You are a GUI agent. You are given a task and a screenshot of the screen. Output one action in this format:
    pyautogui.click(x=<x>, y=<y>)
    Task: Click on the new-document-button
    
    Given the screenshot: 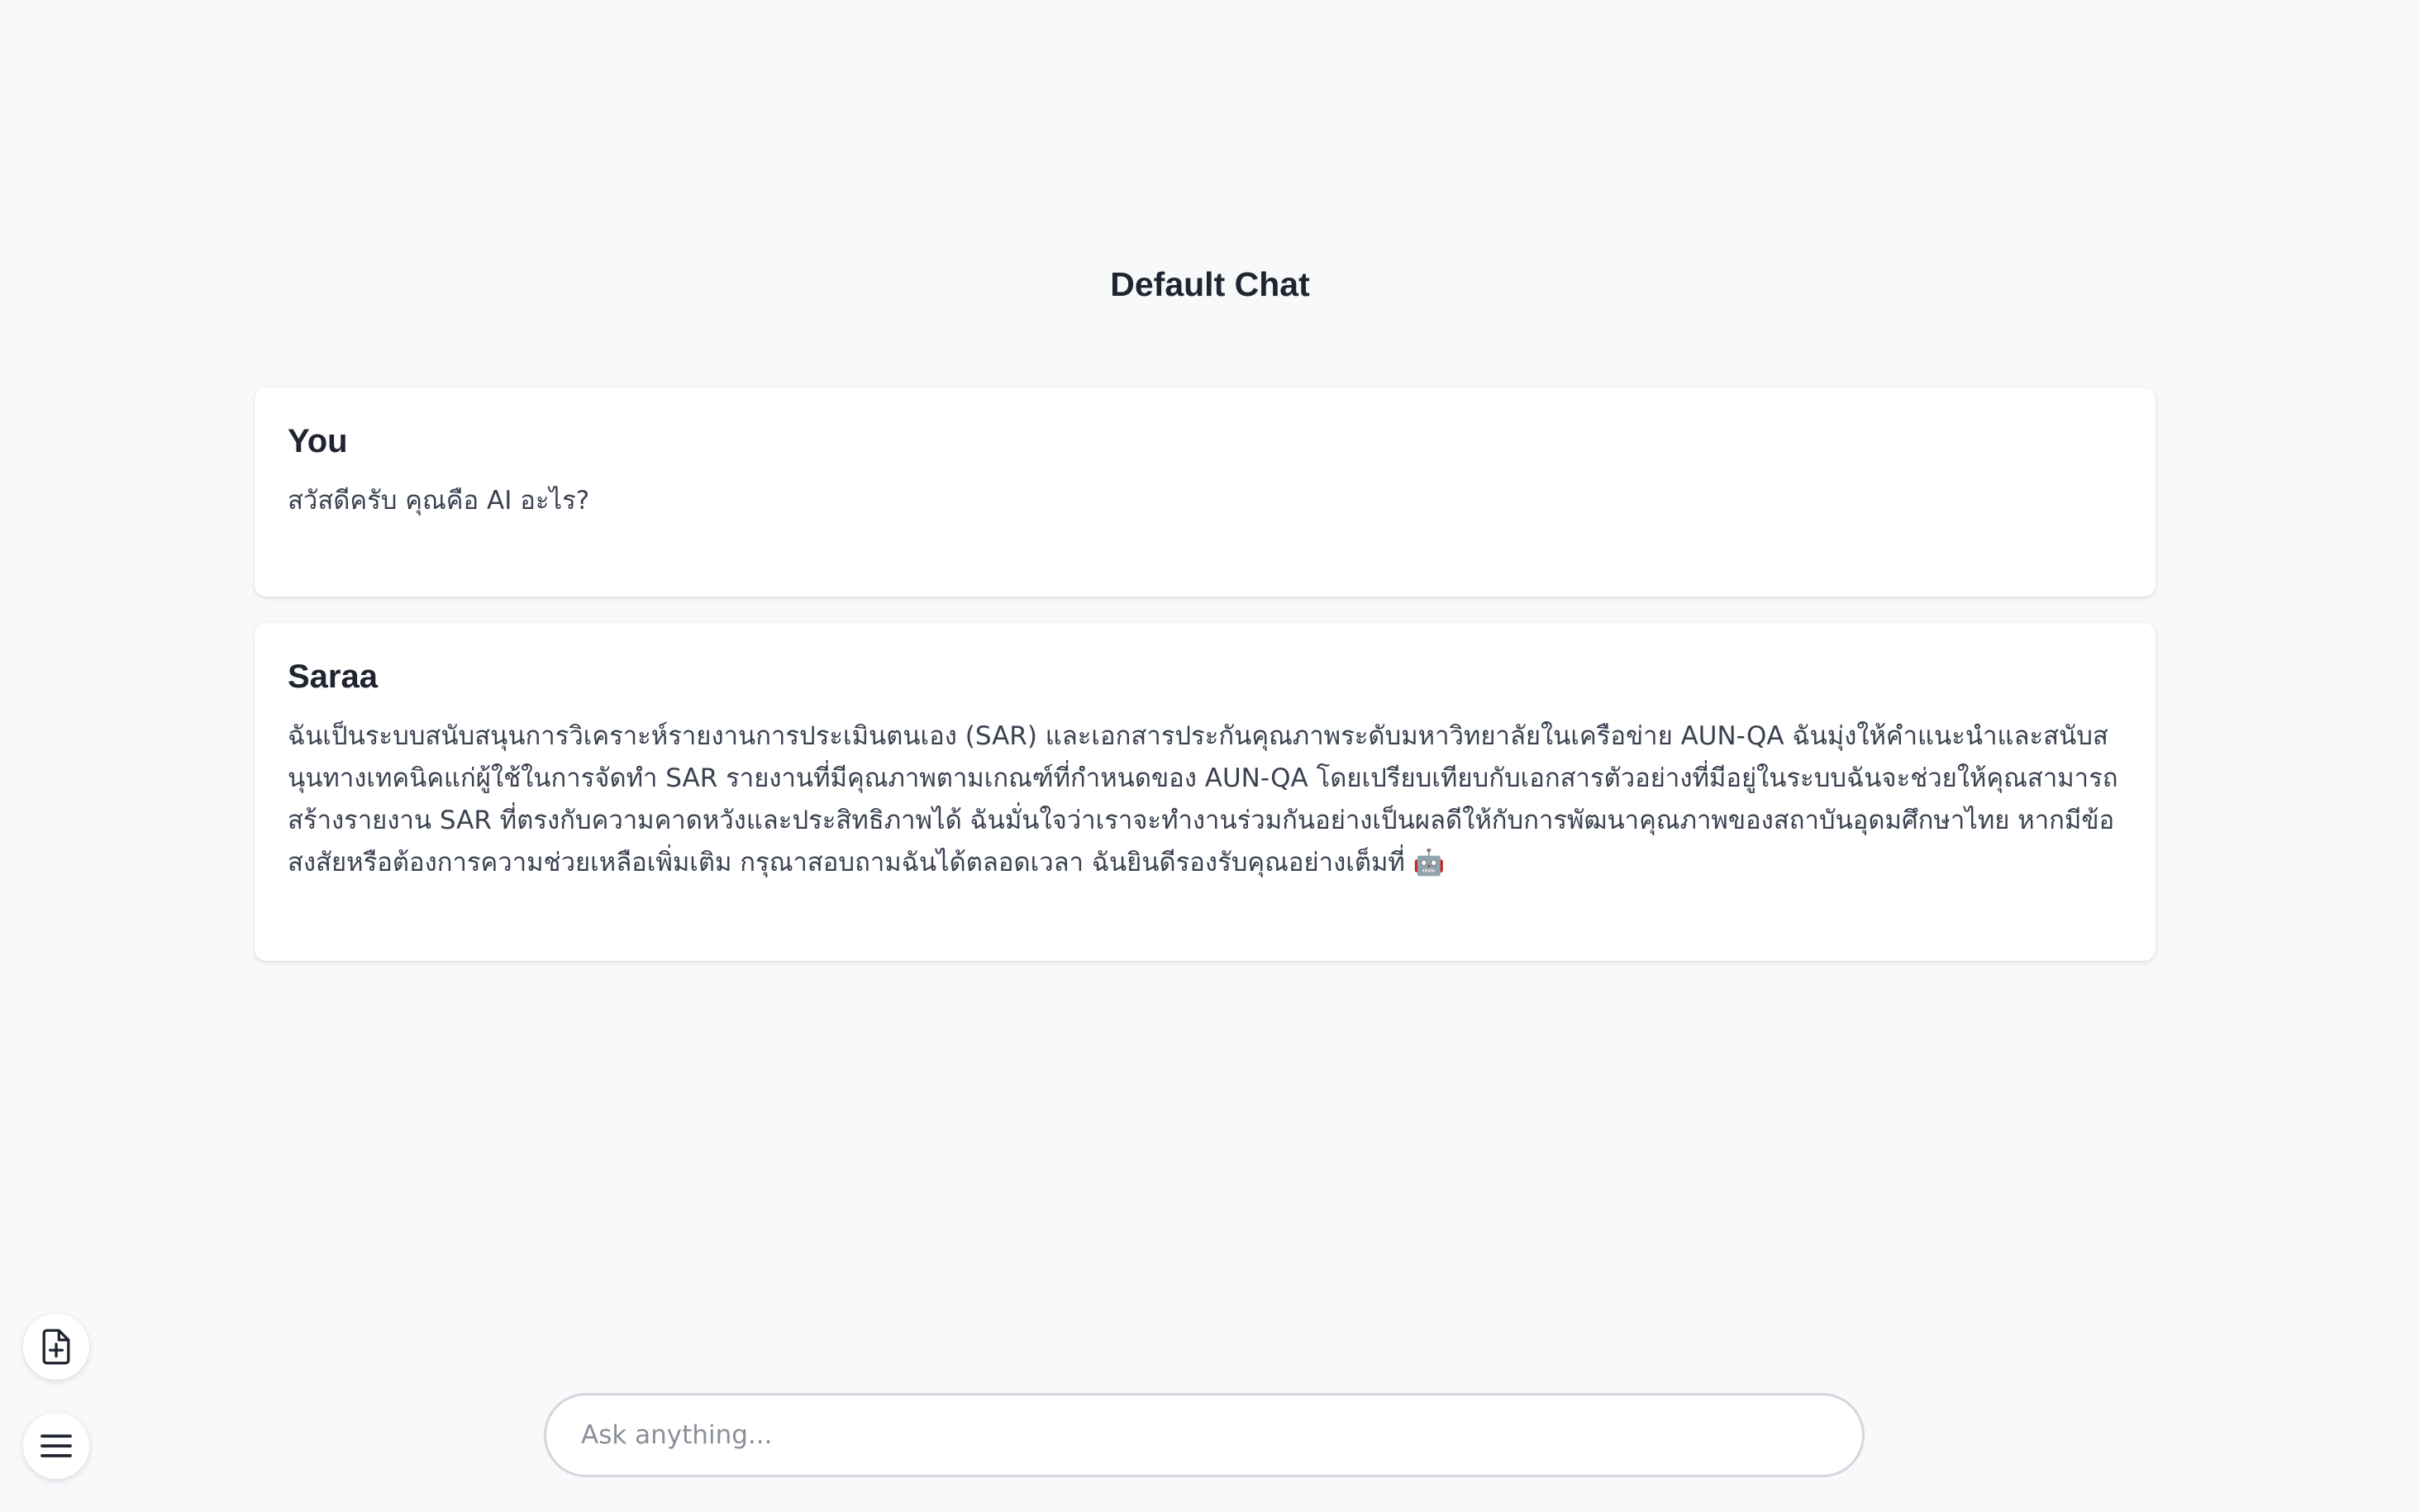 What is the action you would take?
    pyautogui.click(x=56, y=1347)
    